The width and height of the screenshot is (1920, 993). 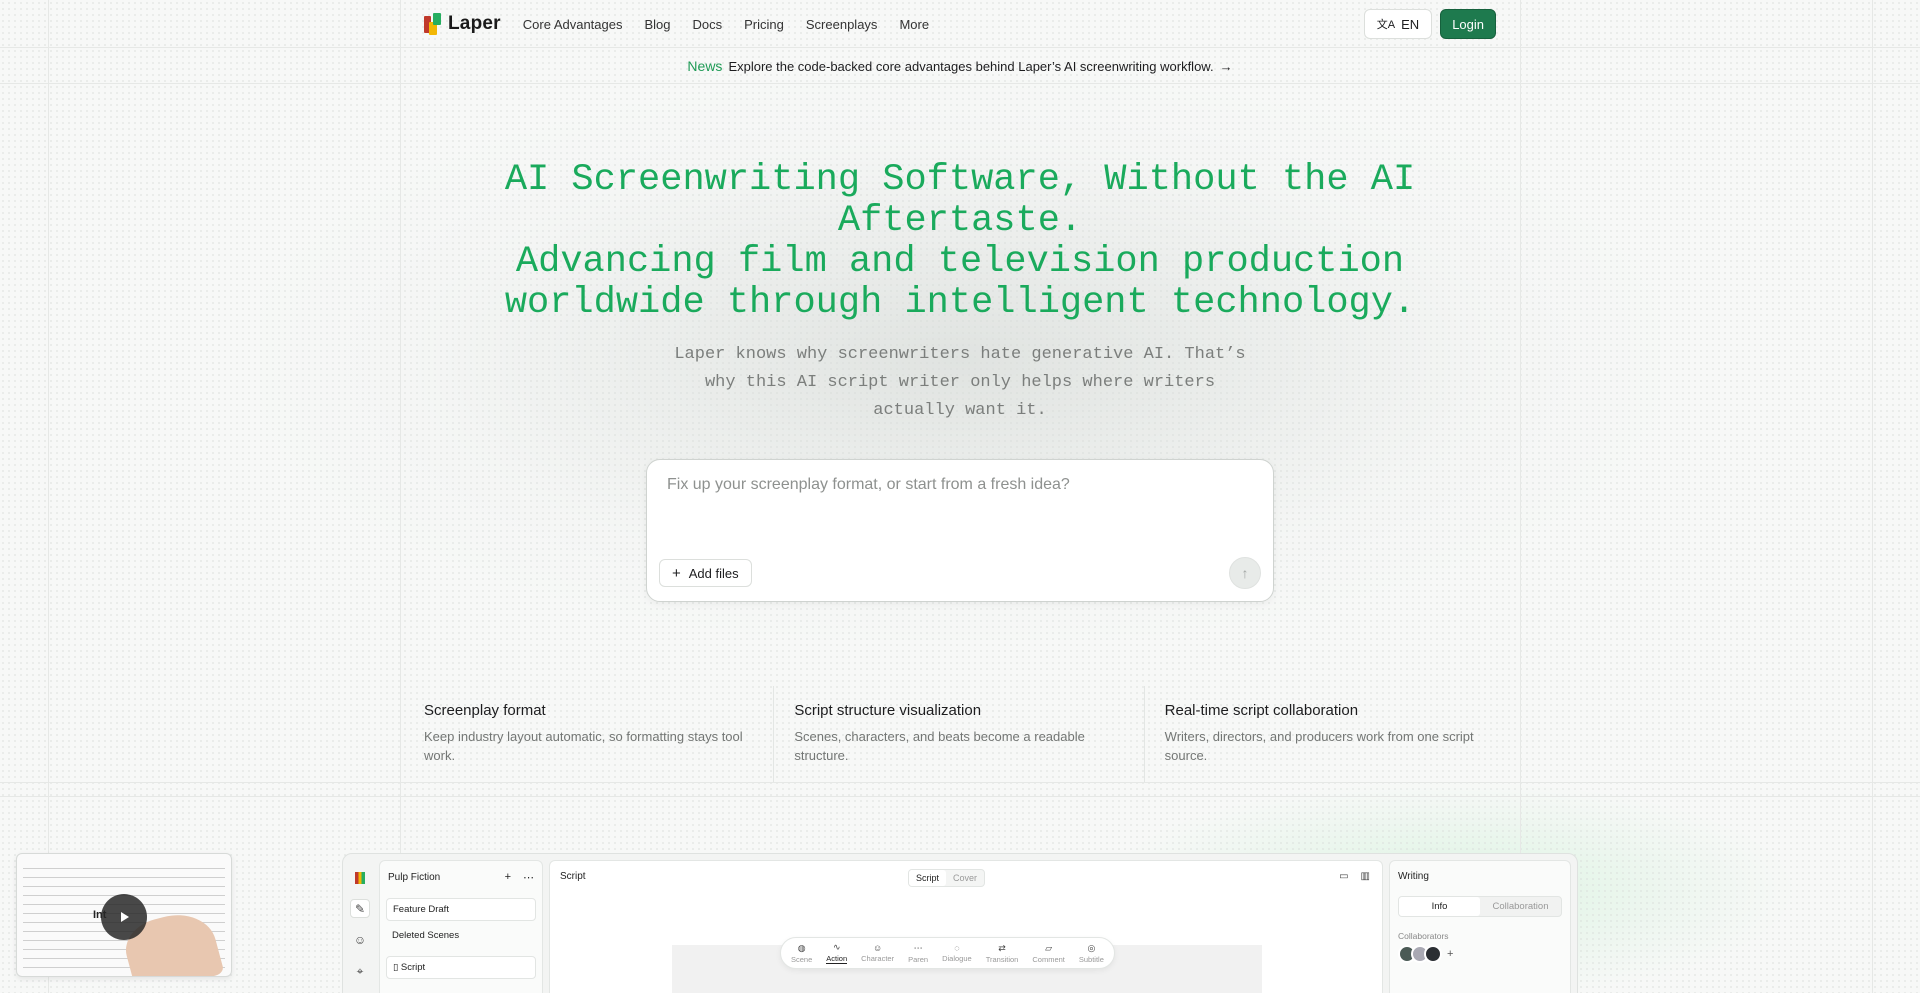 What do you see at coordinates (528, 877) in the screenshot?
I see `more-icon: ⋯` at bounding box center [528, 877].